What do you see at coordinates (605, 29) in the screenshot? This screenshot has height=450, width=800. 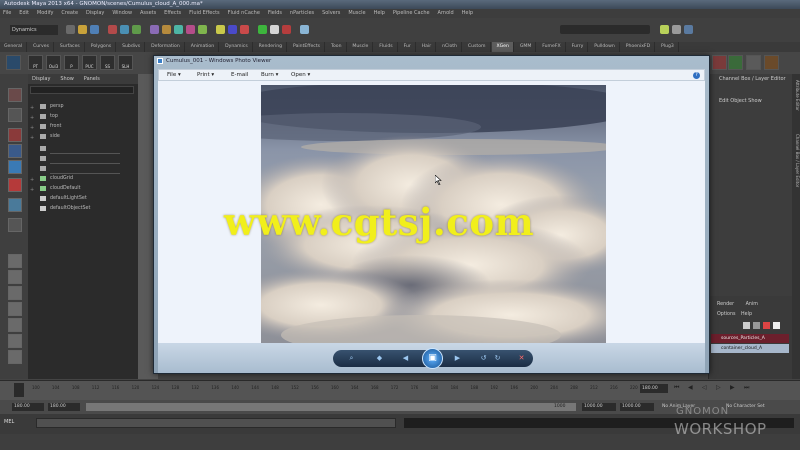 I see `quick-select-field` at bounding box center [605, 29].